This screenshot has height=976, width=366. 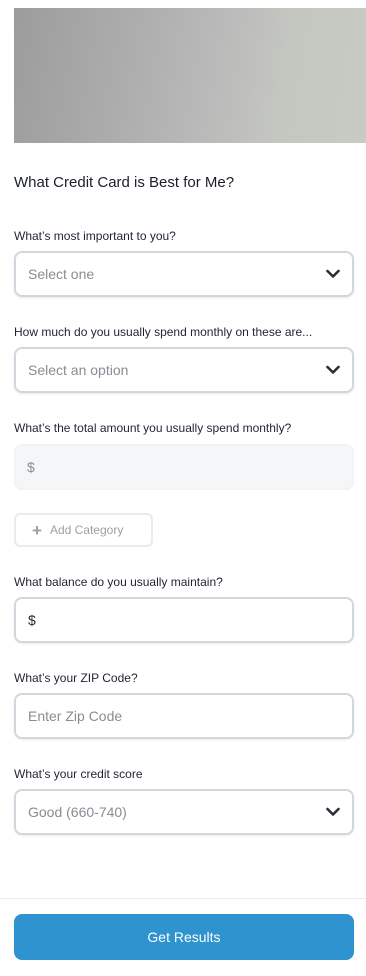 What do you see at coordinates (184, 937) in the screenshot?
I see `get-results-button: Get Results` at bounding box center [184, 937].